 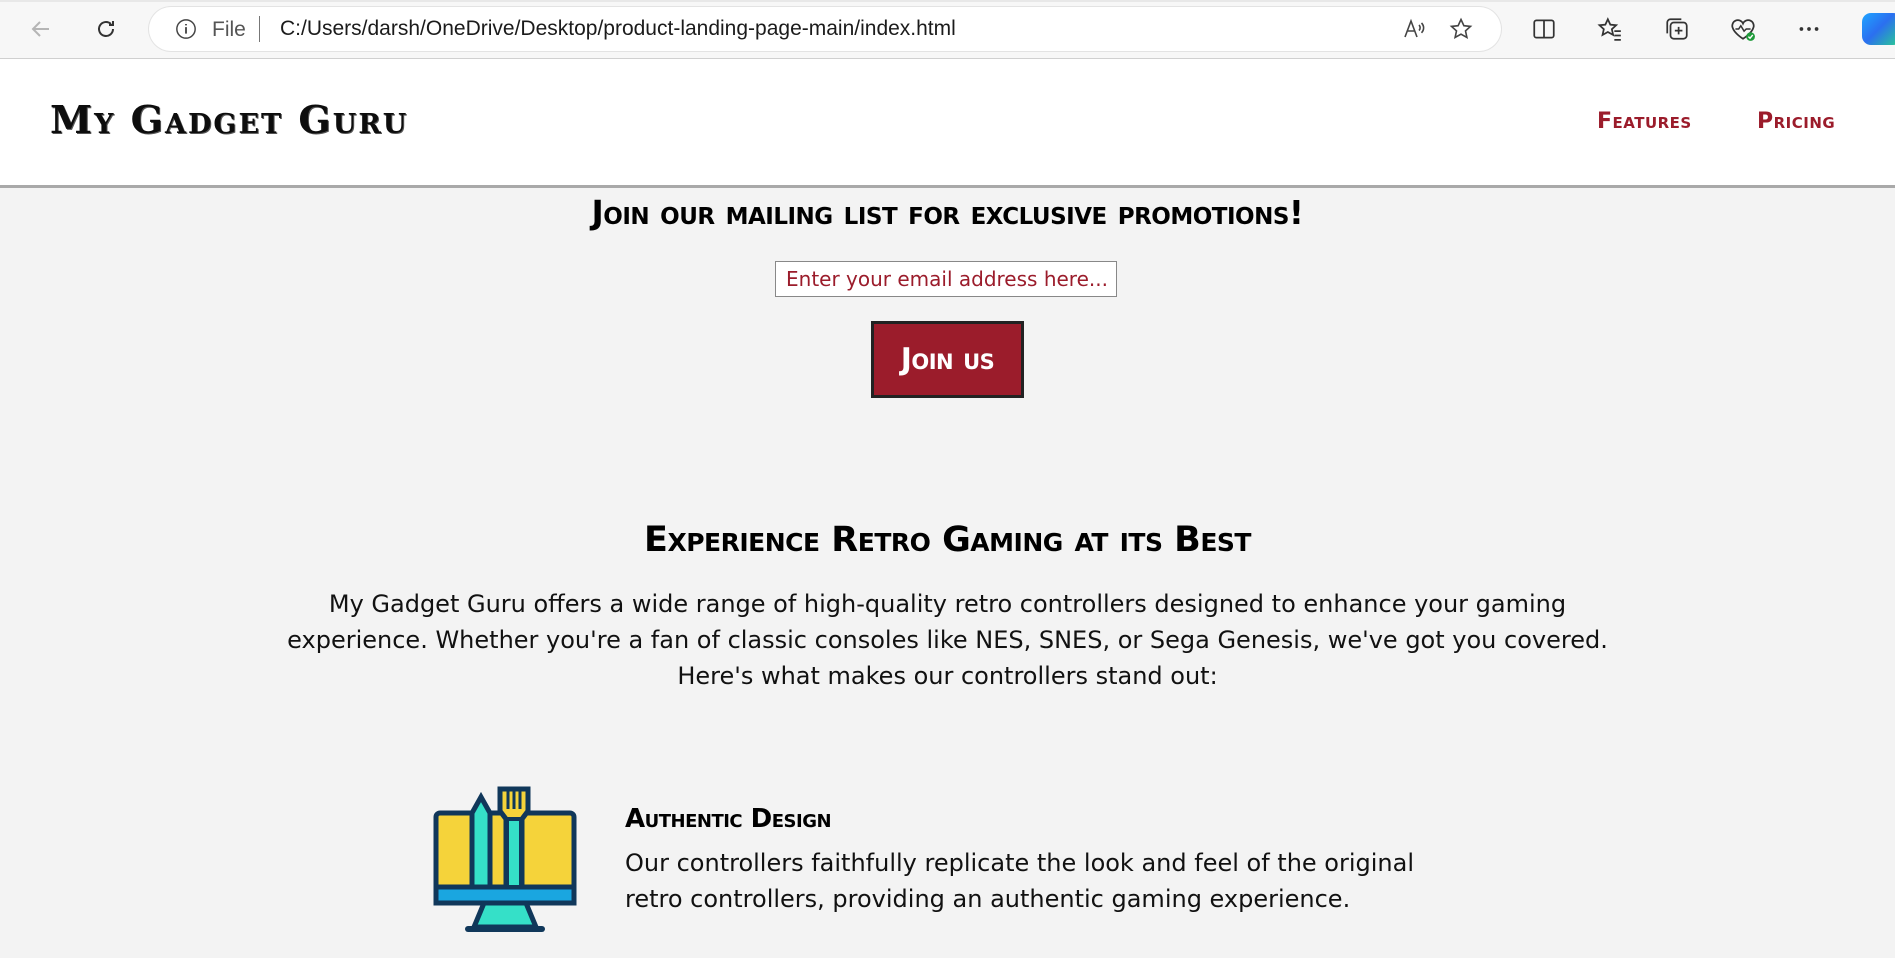 What do you see at coordinates (1414, 29) in the screenshot?
I see `read-aloud-icon` at bounding box center [1414, 29].